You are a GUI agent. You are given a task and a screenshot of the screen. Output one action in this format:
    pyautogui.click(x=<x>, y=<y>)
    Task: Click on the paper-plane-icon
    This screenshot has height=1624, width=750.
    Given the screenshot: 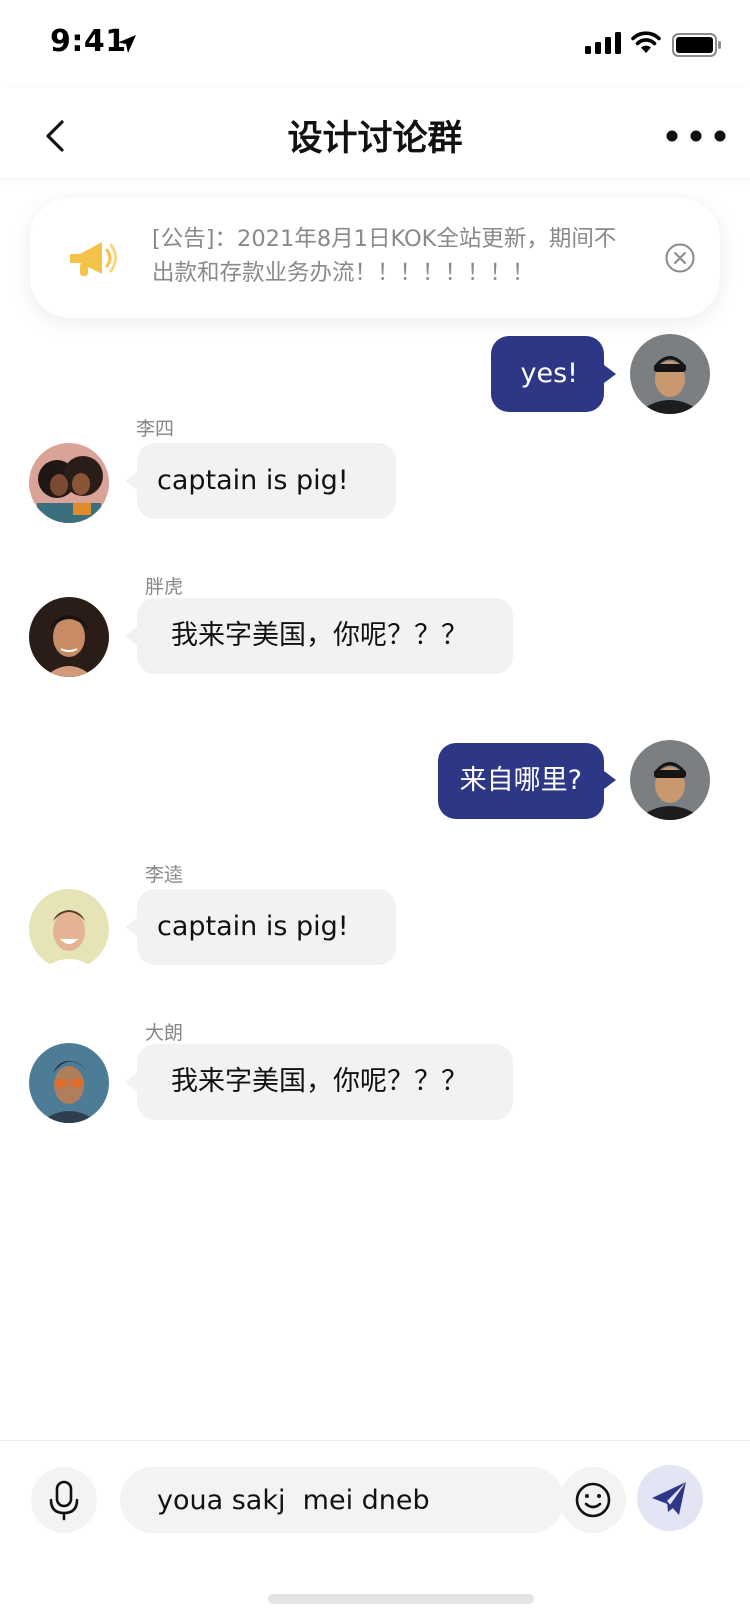 What is the action you would take?
    pyautogui.click(x=669, y=1498)
    